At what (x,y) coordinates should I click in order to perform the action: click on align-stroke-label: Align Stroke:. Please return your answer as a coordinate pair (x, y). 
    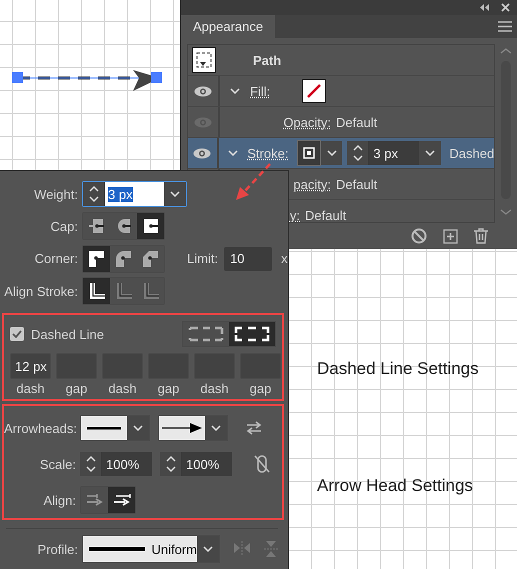
    Looking at the image, I should click on (40, 291).